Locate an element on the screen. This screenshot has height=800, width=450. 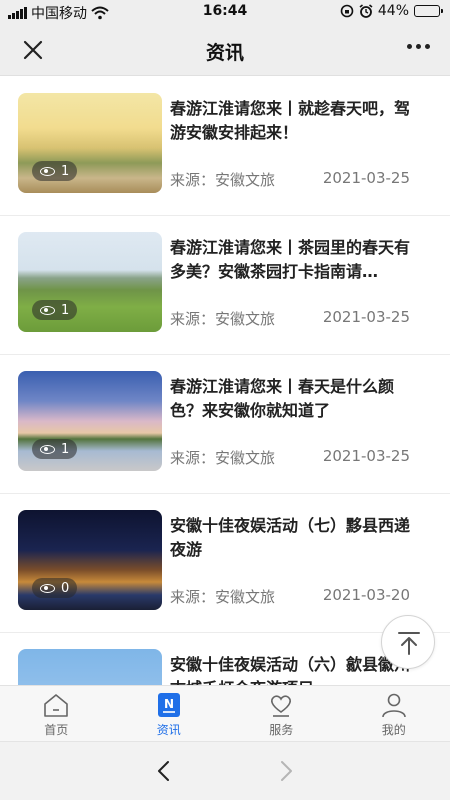
tab-bar: 首页 N 资讯 服务 我的 is located at coordinates (225, 713).